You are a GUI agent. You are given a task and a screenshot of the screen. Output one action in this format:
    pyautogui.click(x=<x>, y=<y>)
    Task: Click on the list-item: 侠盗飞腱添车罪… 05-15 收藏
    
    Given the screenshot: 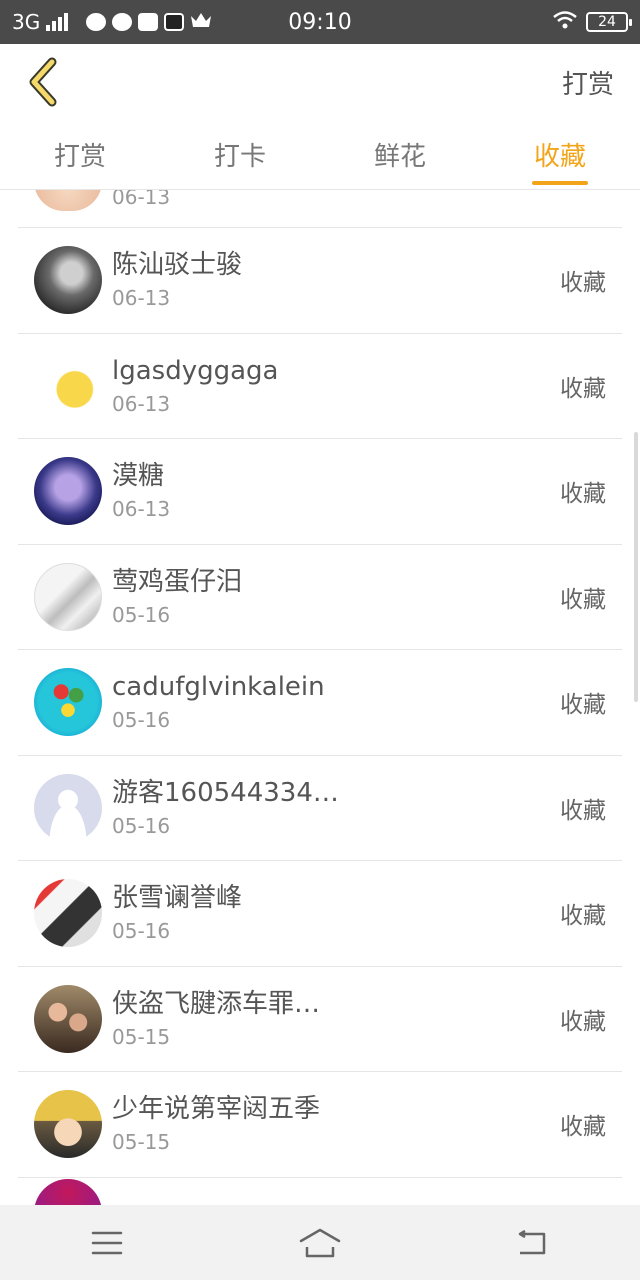 What is the action you would take?
    pyautogui.click(x=320, y=1019)
    